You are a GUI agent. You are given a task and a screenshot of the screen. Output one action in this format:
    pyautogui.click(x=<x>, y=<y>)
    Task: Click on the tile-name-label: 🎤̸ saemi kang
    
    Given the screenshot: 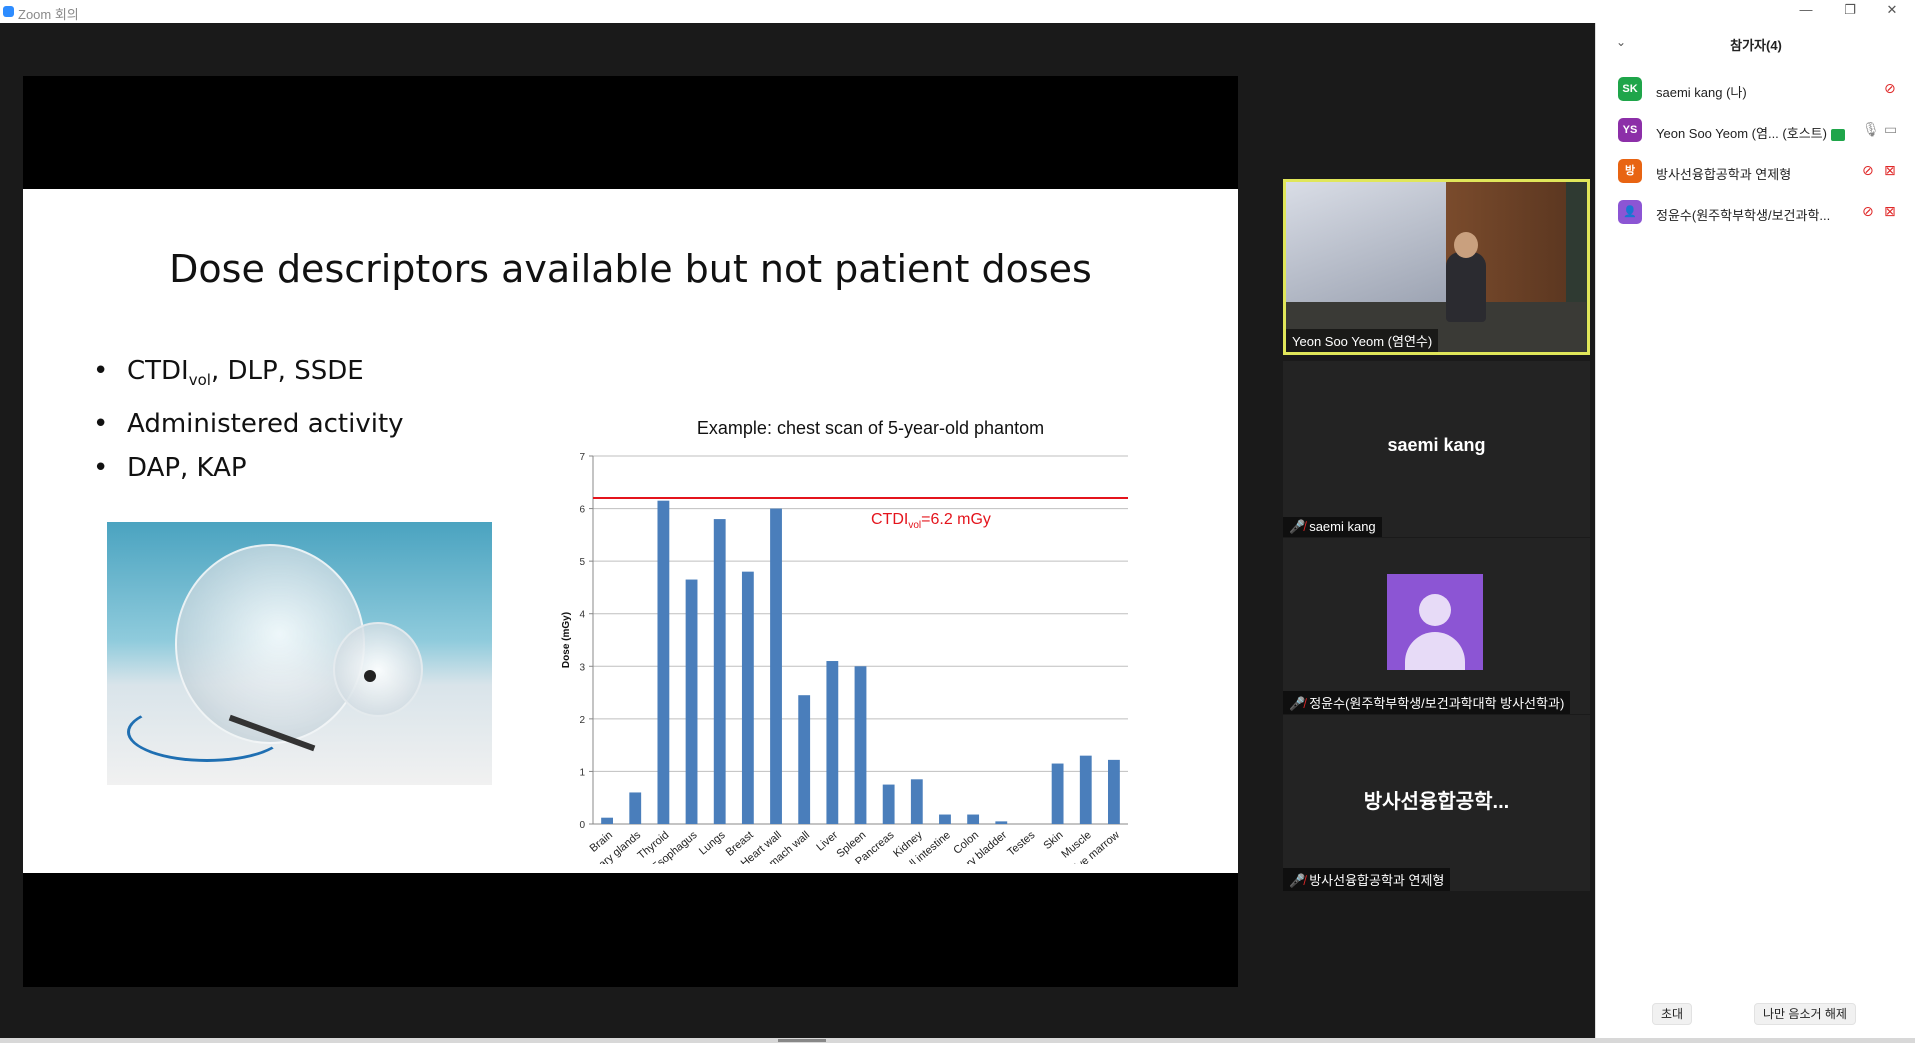 What is the action you would take?
    pyautogui.click(x=1332, y=527)
    